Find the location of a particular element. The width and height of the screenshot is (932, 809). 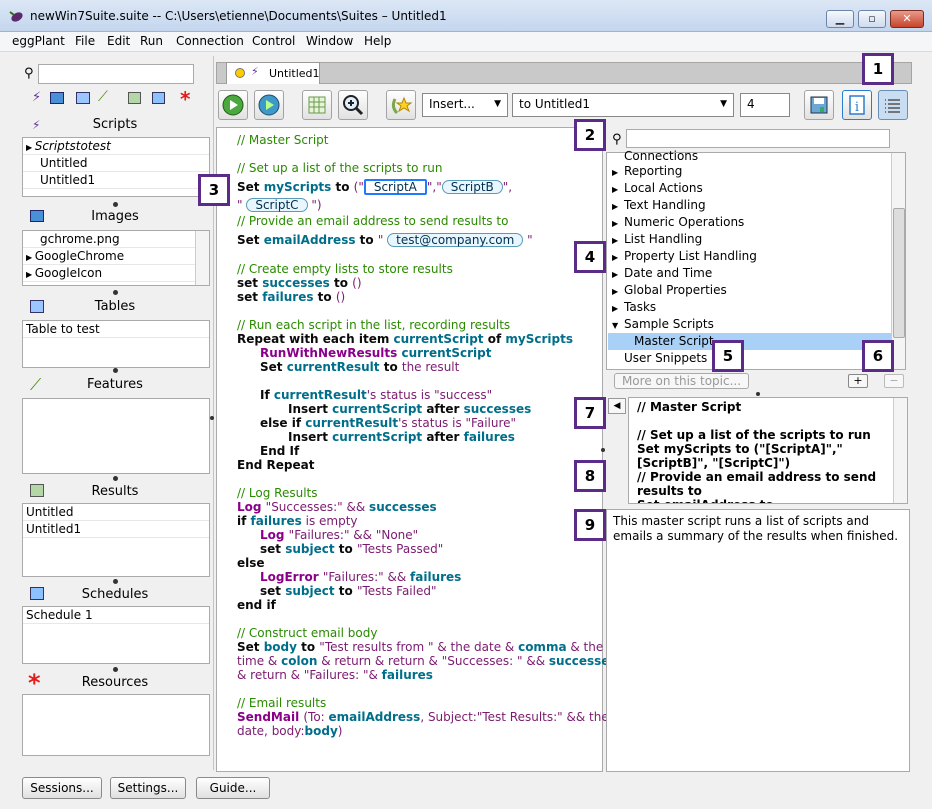

target-dropdown: to Untitled1 ▼ is located at coordinates (623, 105).